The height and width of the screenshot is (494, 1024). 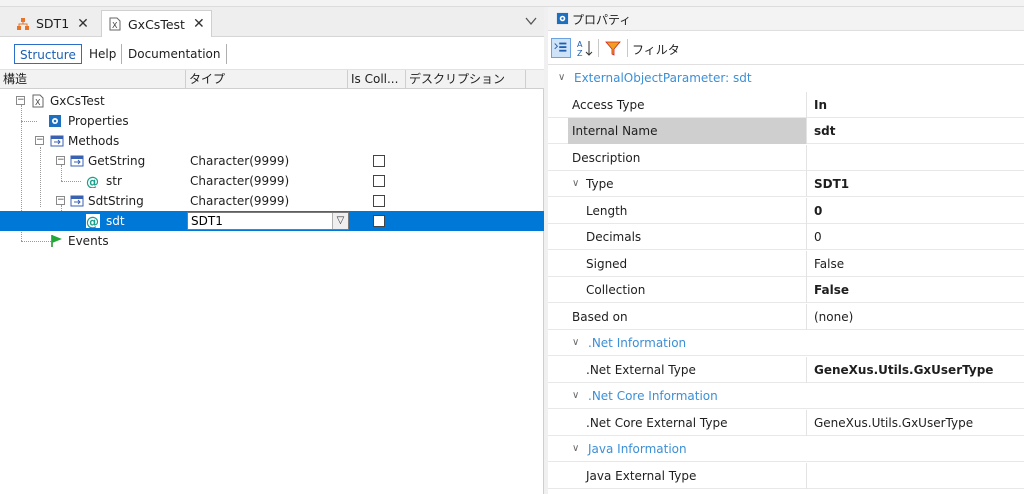 I want to click on tree-row-getstring: − GetString Character(9999), so click(x=272, y=161).